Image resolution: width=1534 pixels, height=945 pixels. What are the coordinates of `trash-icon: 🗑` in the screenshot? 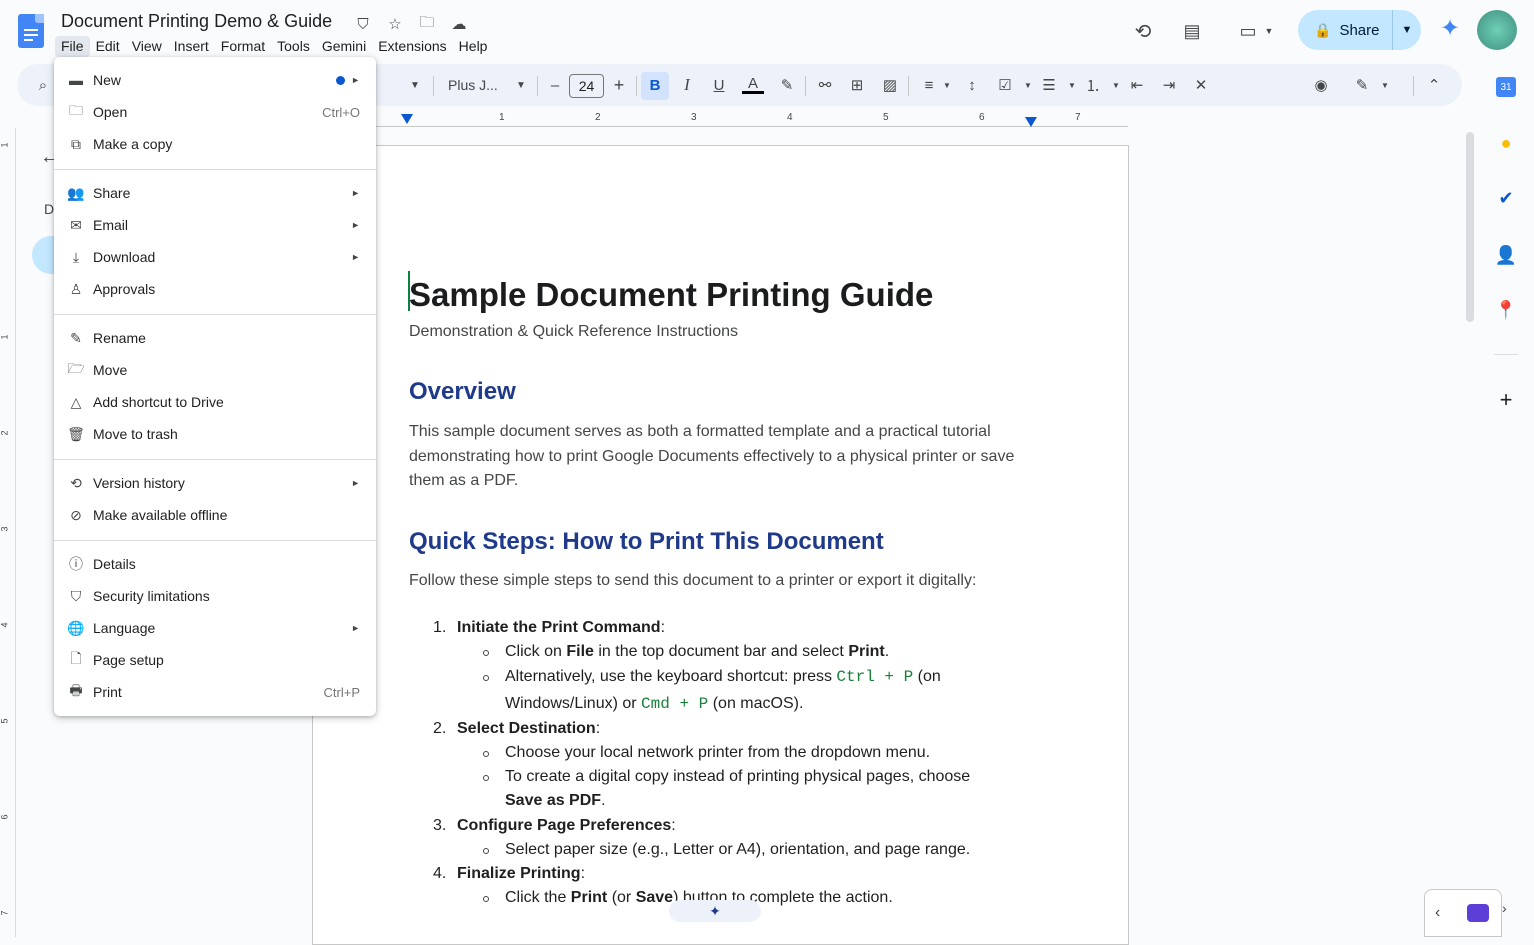 It's located at (76, 433).